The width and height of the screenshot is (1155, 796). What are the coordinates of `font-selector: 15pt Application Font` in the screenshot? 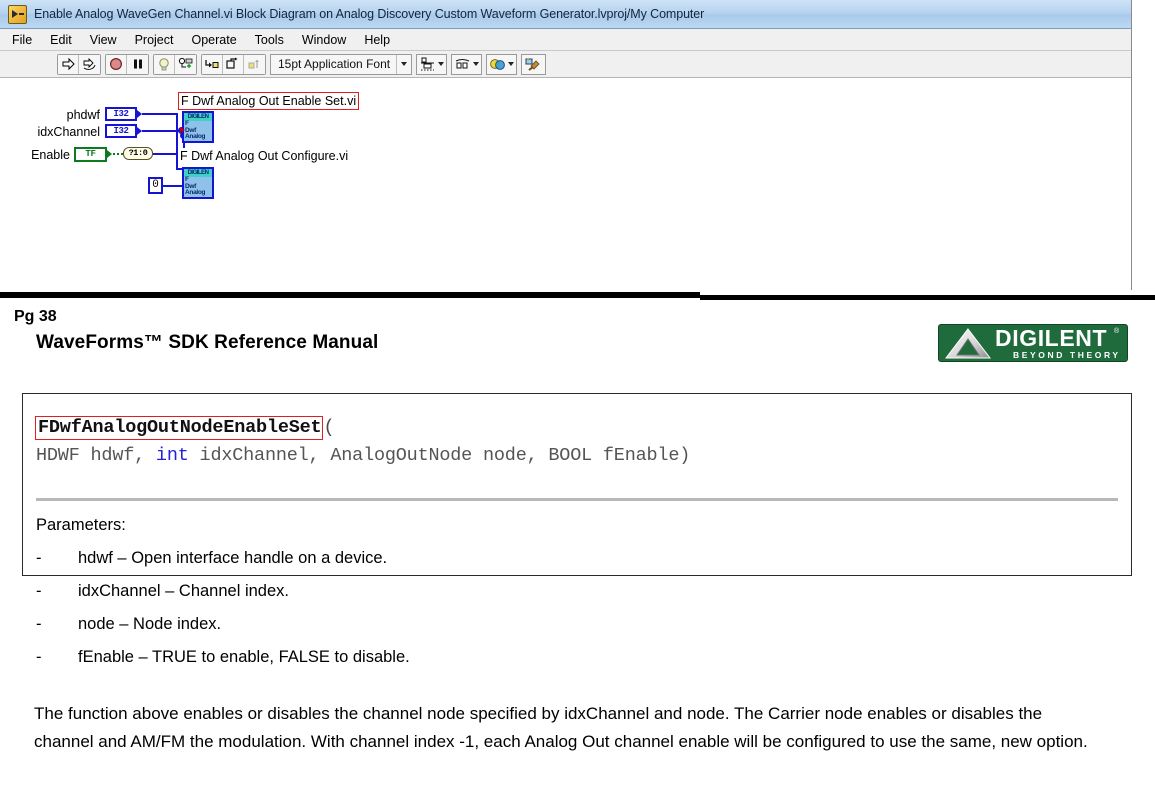 It's located at (341, 64).